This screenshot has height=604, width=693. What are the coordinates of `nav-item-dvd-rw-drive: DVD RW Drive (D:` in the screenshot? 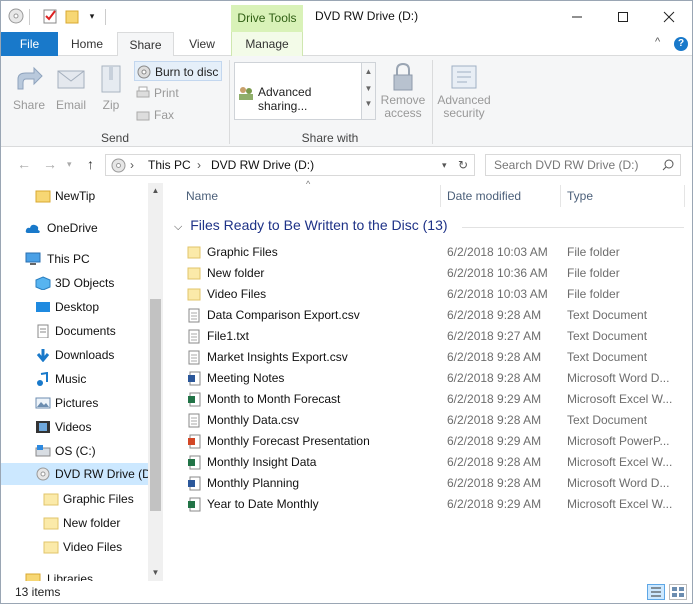 It's located at (77, 474).